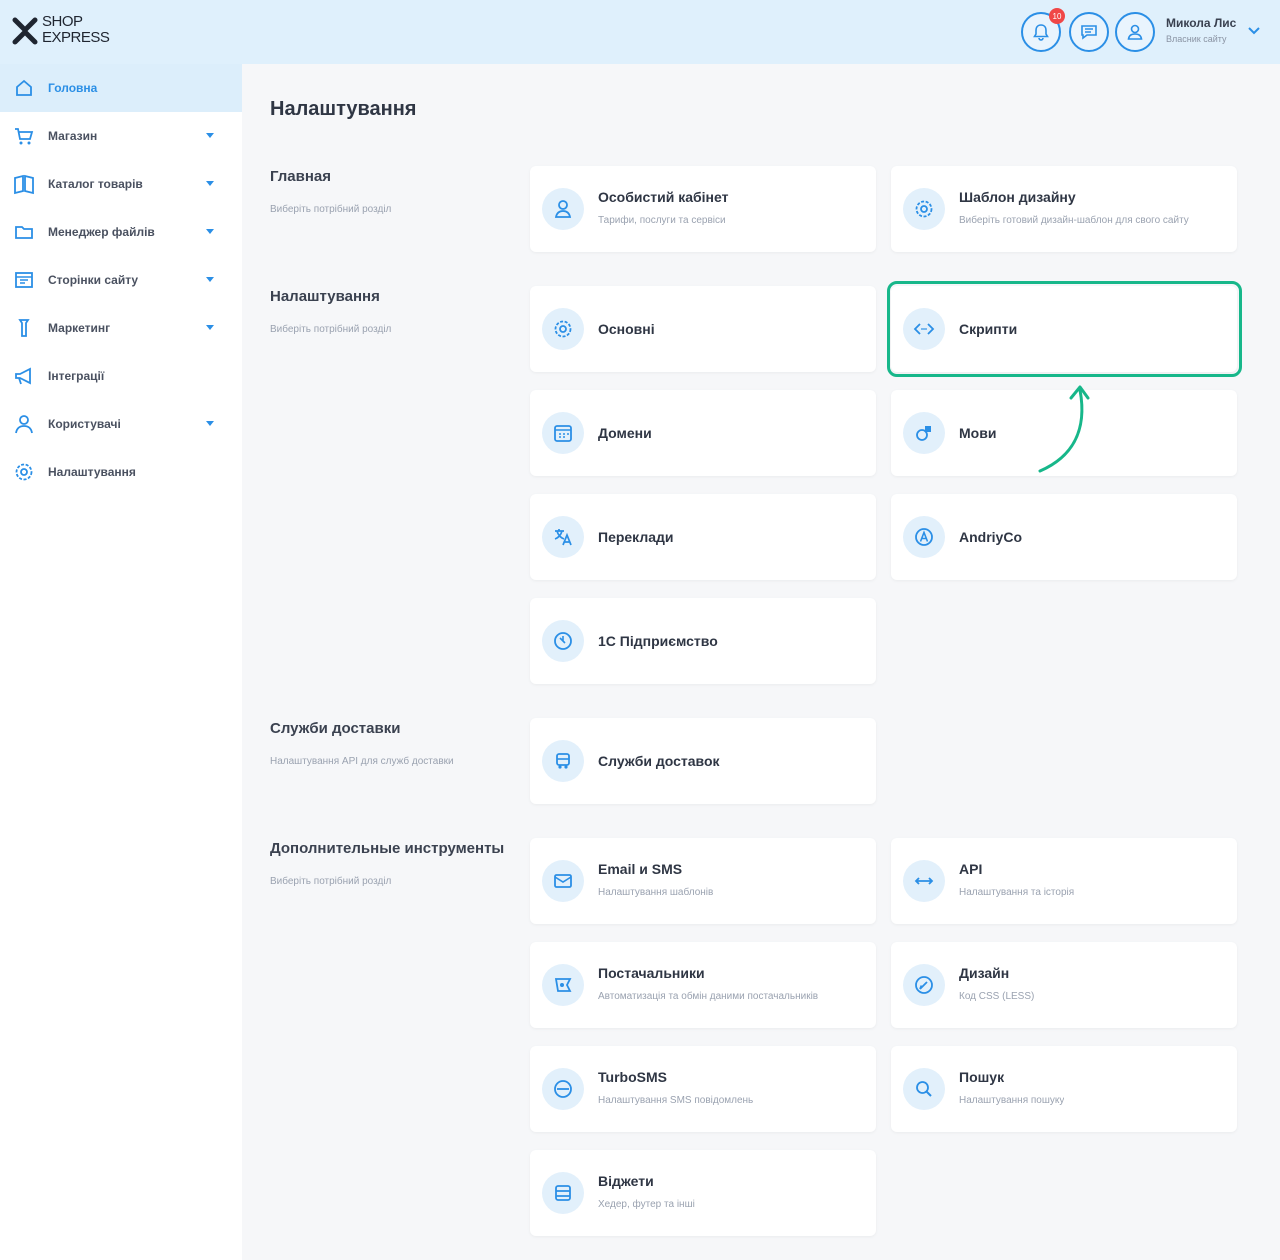 This screenshot has width=1280, height=1260. I want to click on card-widgets: Віджети Хедер, футер та інші, so click(703, 1193).